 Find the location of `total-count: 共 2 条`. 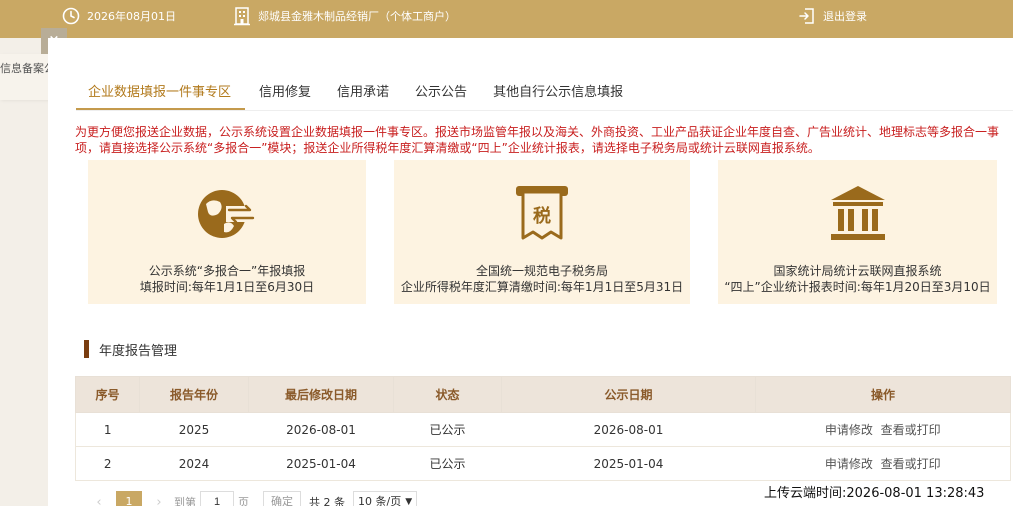

total-count: 共 2 条 is located at coordinates (327, 501).